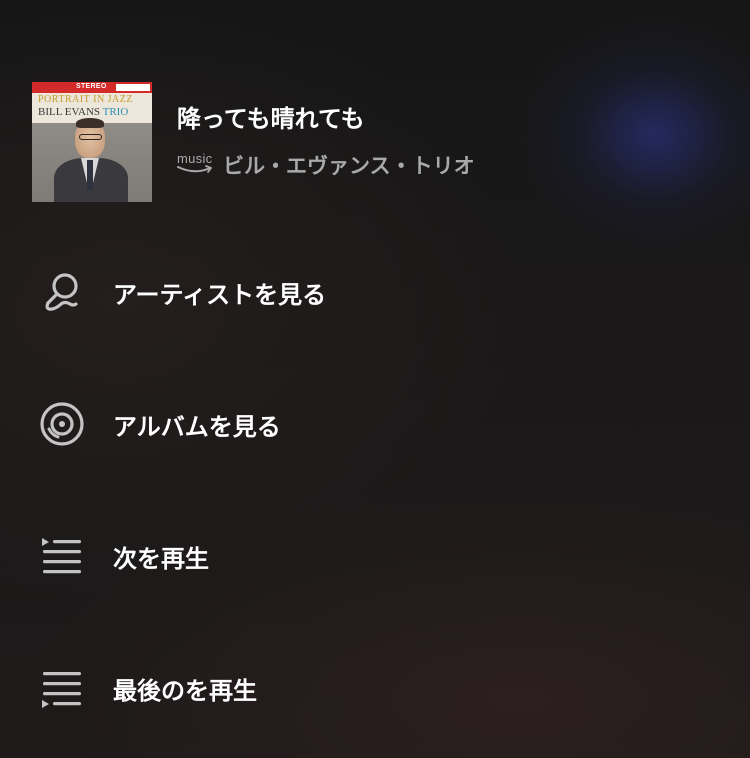 This screenshot has height=758, width=750. I want to click on menu-item-play-last: 最後のを再生, so click(378, 688).